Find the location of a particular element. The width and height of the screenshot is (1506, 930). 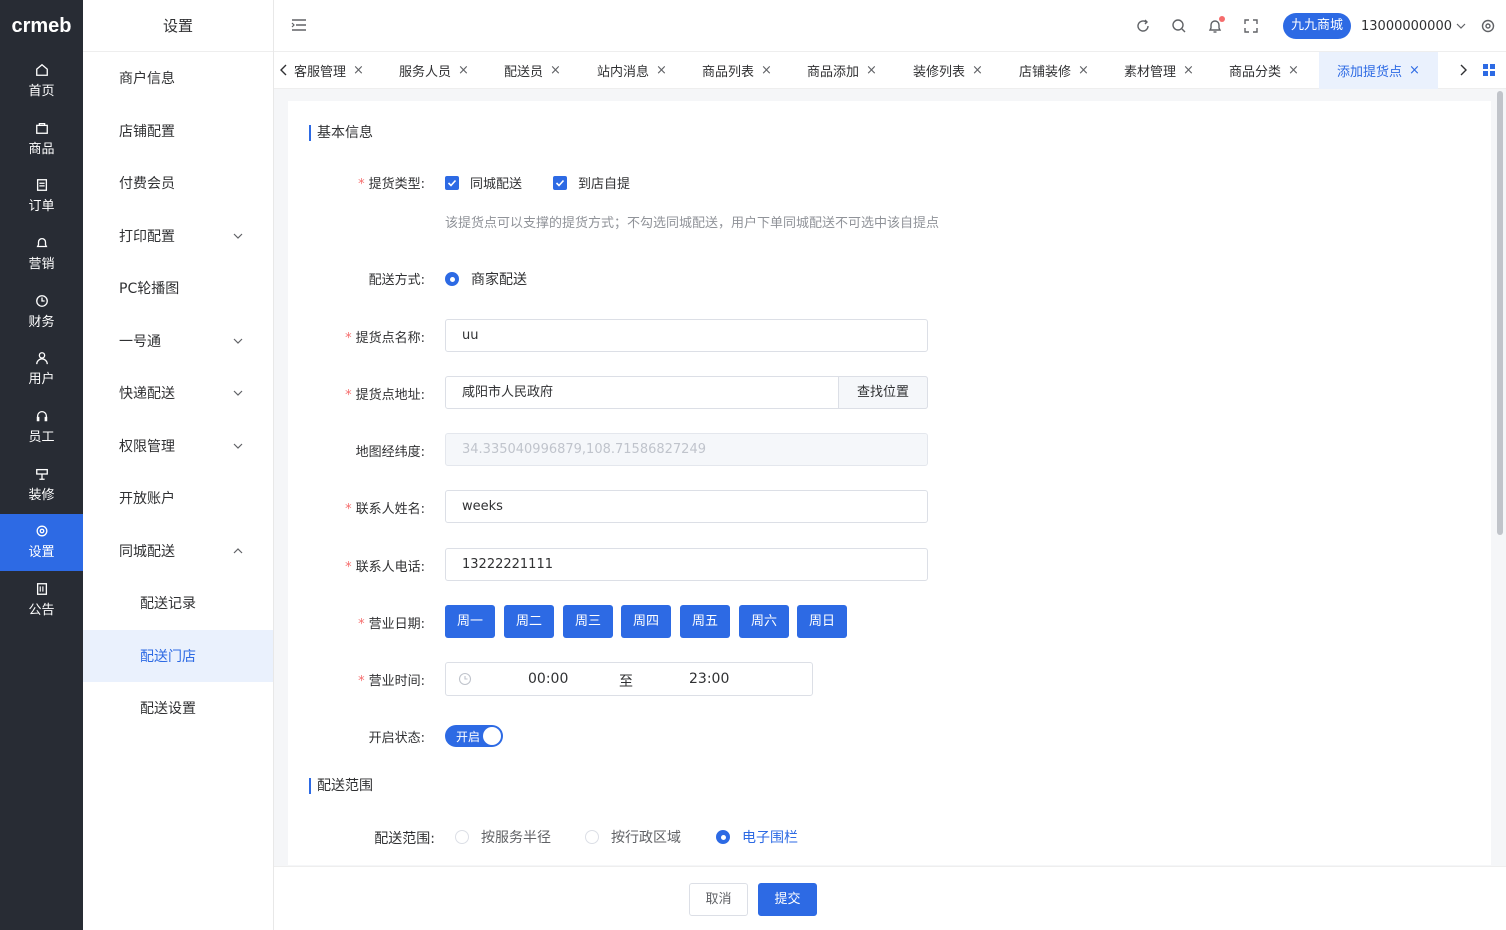

contact-name-input: weeks is located at coordinates (686, 506).